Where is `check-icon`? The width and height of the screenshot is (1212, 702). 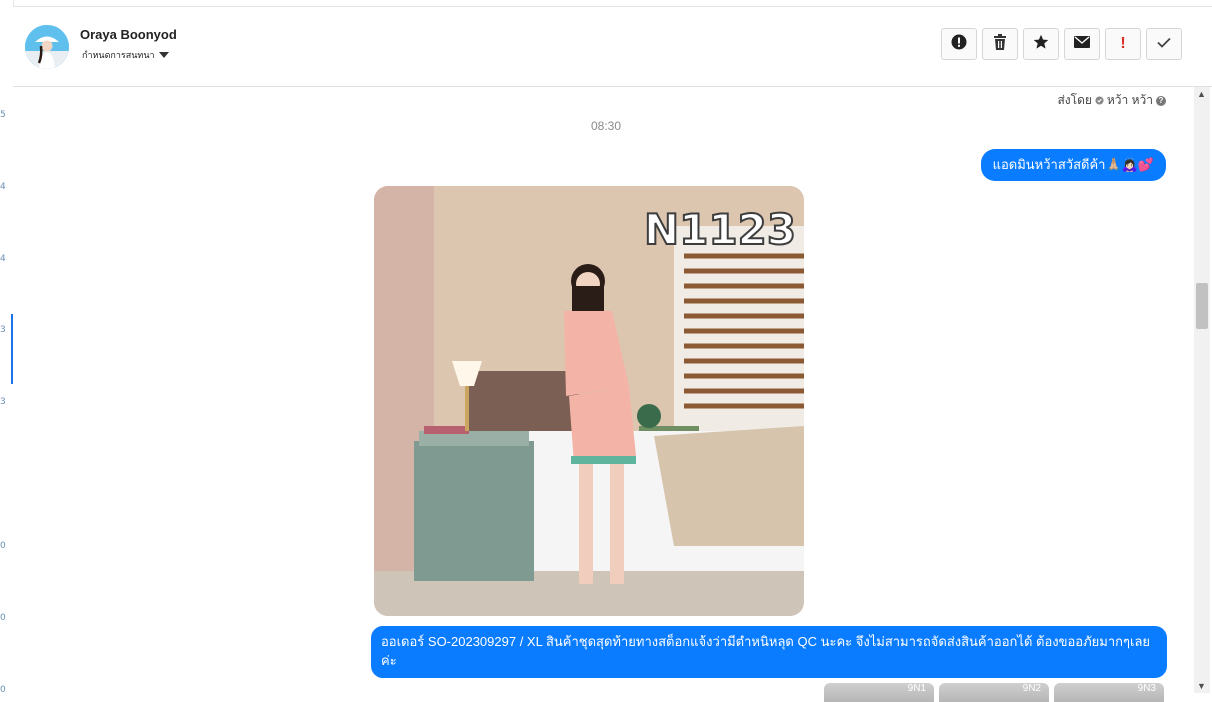 check-icon is located at coordinates (1164, 44).